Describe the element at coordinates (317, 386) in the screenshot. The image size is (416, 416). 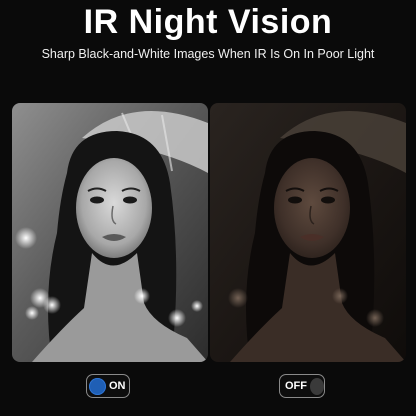
I see `toggle-knob-off` at that location.